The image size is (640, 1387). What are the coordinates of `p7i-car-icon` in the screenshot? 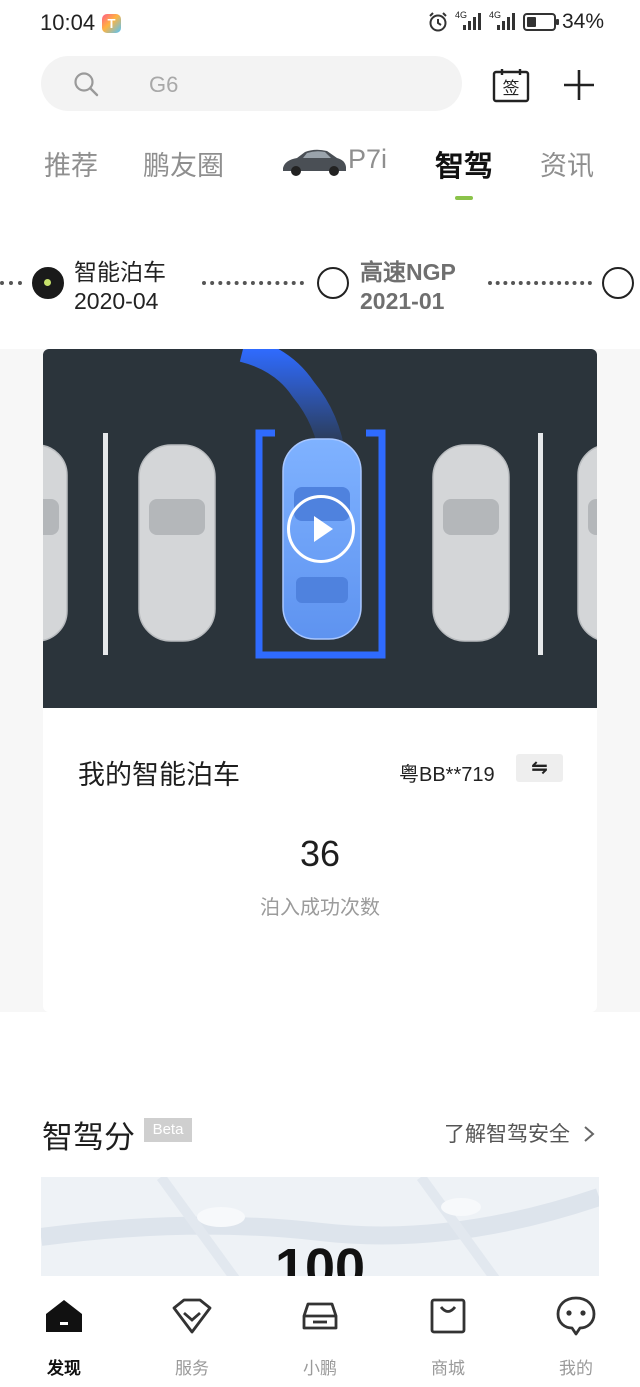 It's located at (314, 162).